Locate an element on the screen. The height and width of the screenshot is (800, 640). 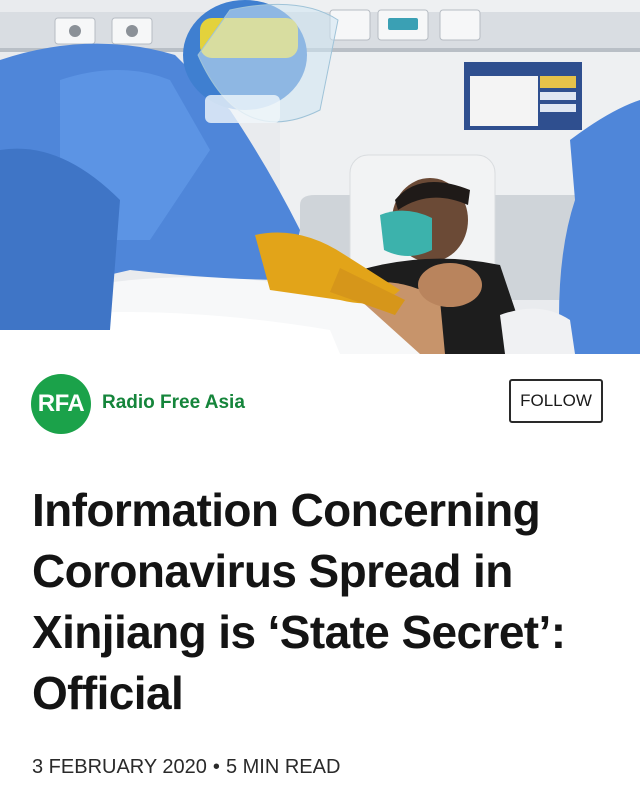
follow-button: FOLLOW is located at coordinates (556, 401).